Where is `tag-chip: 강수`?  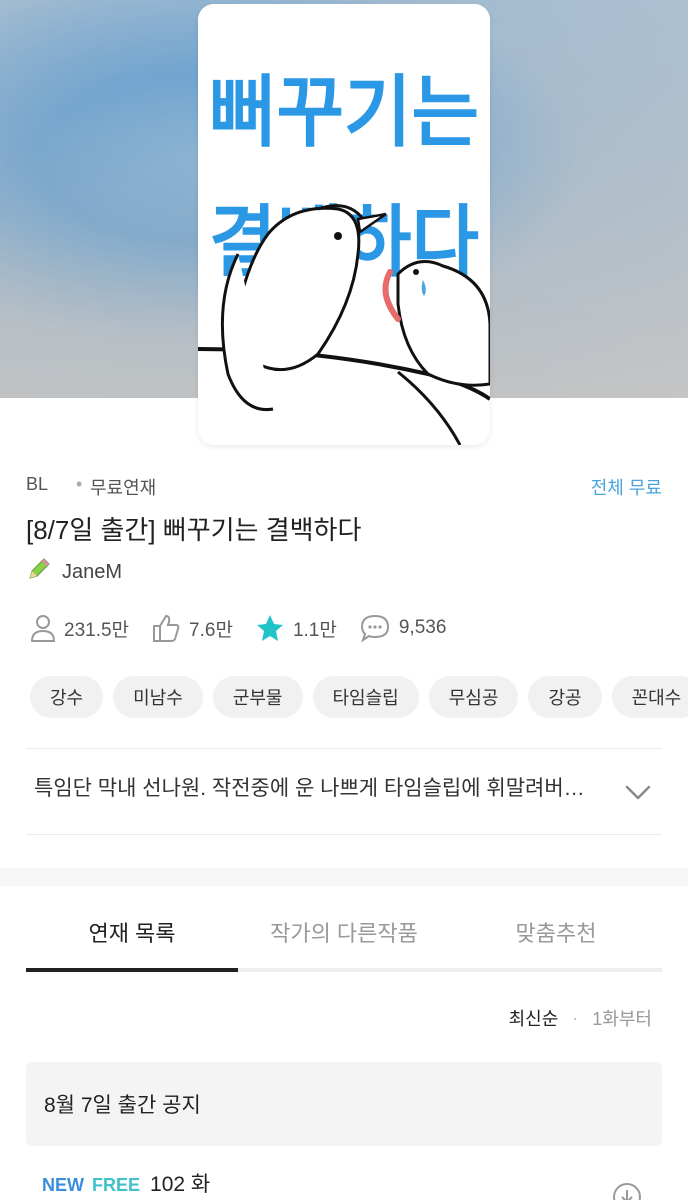 tag-chip: 강수 is located at coordinates (67, 697).